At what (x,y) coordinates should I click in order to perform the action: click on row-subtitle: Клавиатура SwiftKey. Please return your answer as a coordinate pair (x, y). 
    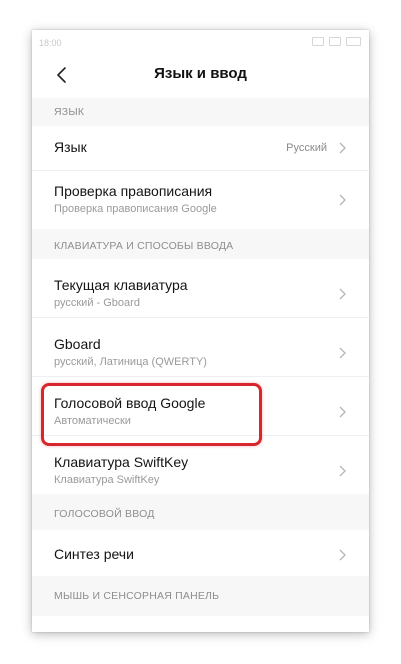
    Looking at the image, I should click on (107, 480).